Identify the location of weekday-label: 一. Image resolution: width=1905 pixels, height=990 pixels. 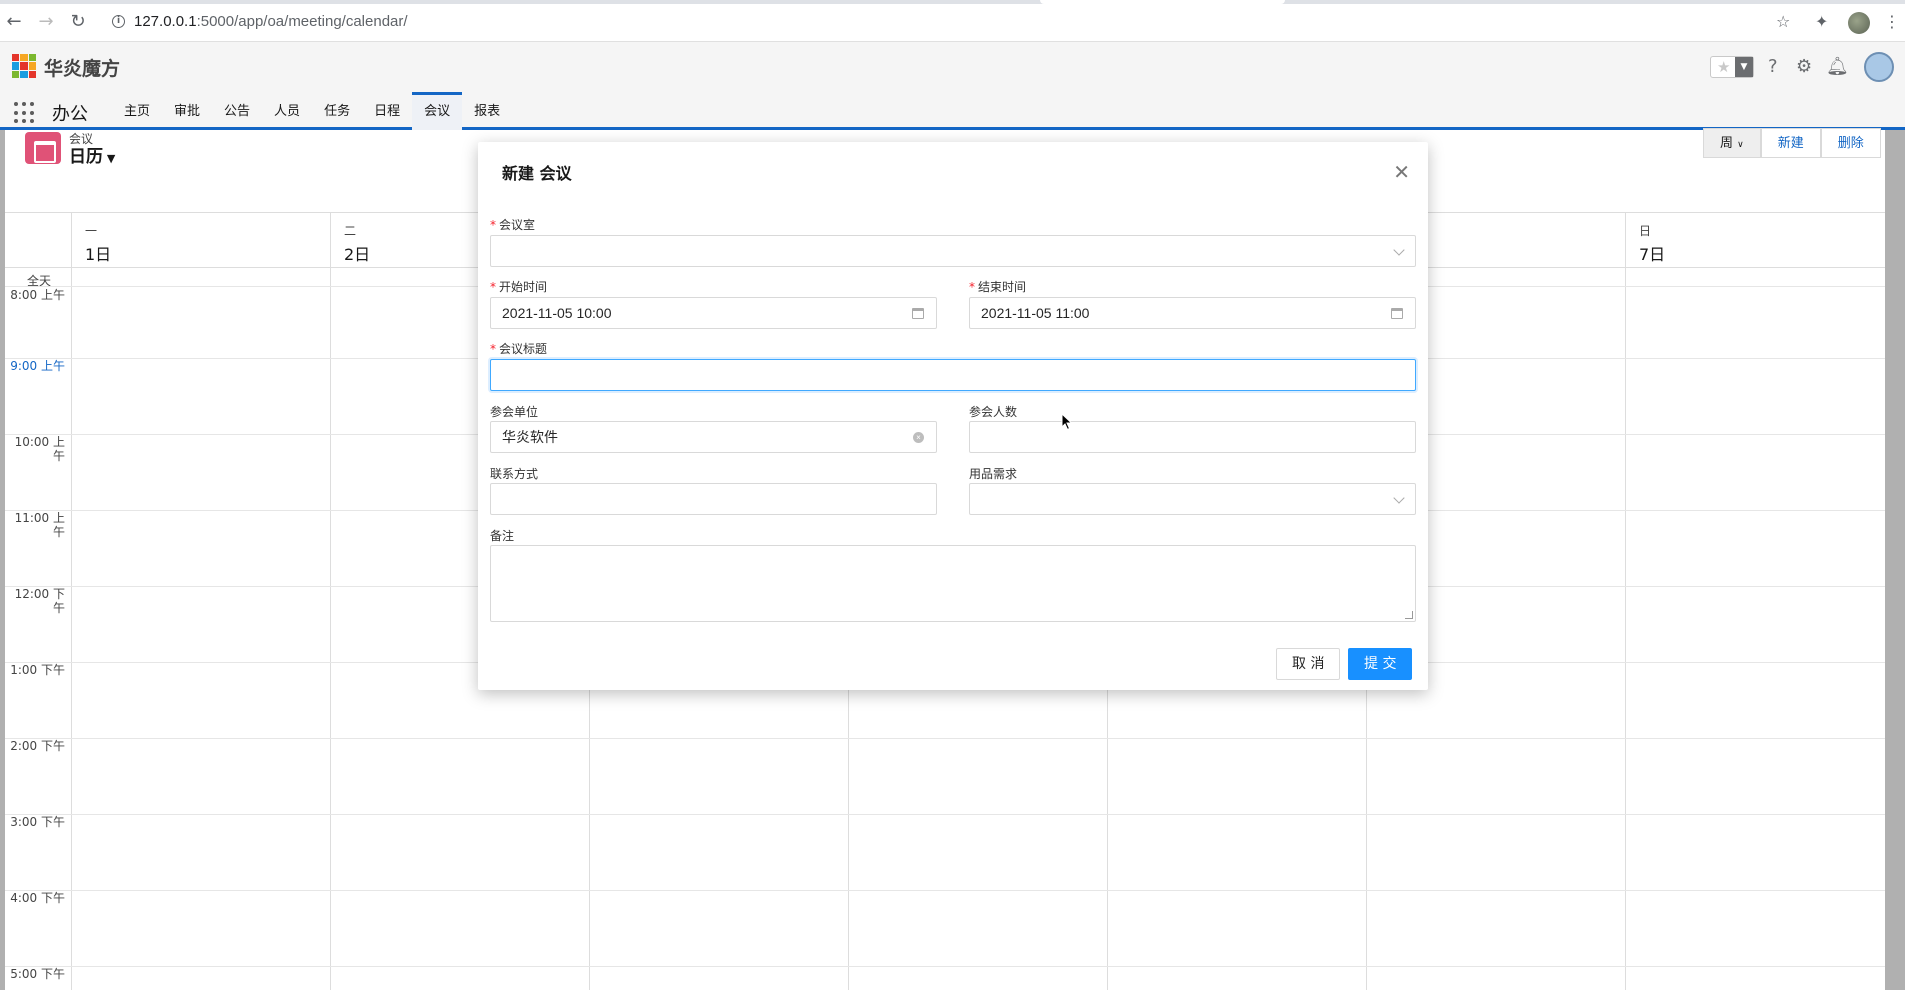
(91, 231).